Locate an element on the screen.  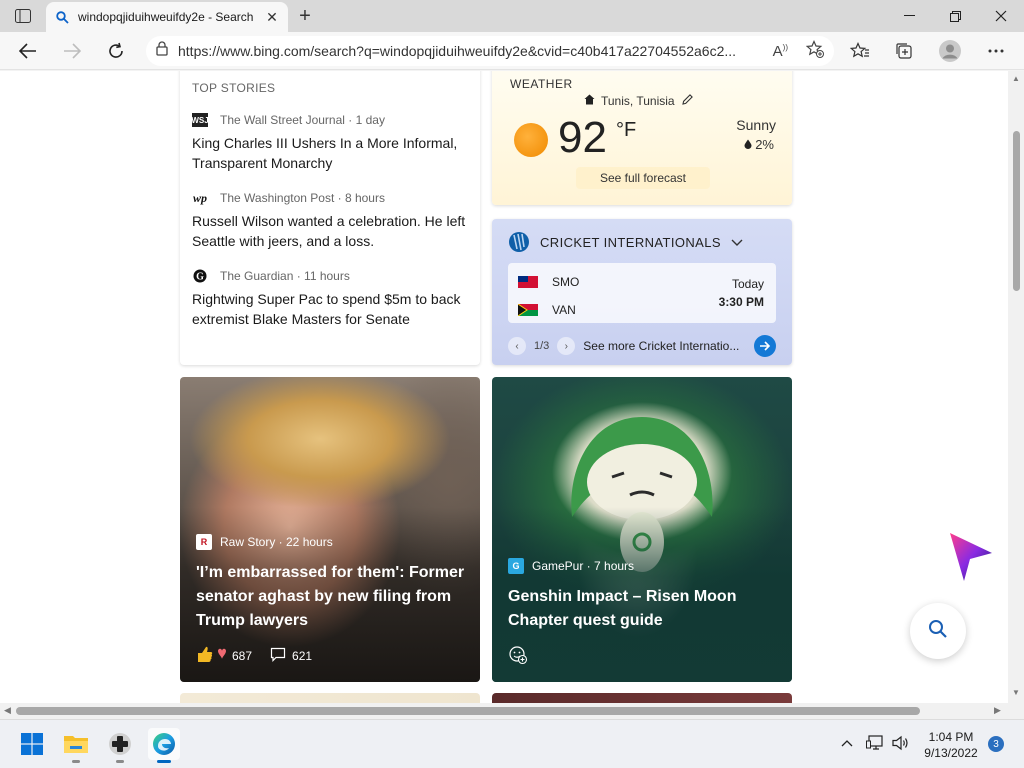
back-button is located at coordinates (28, 51).